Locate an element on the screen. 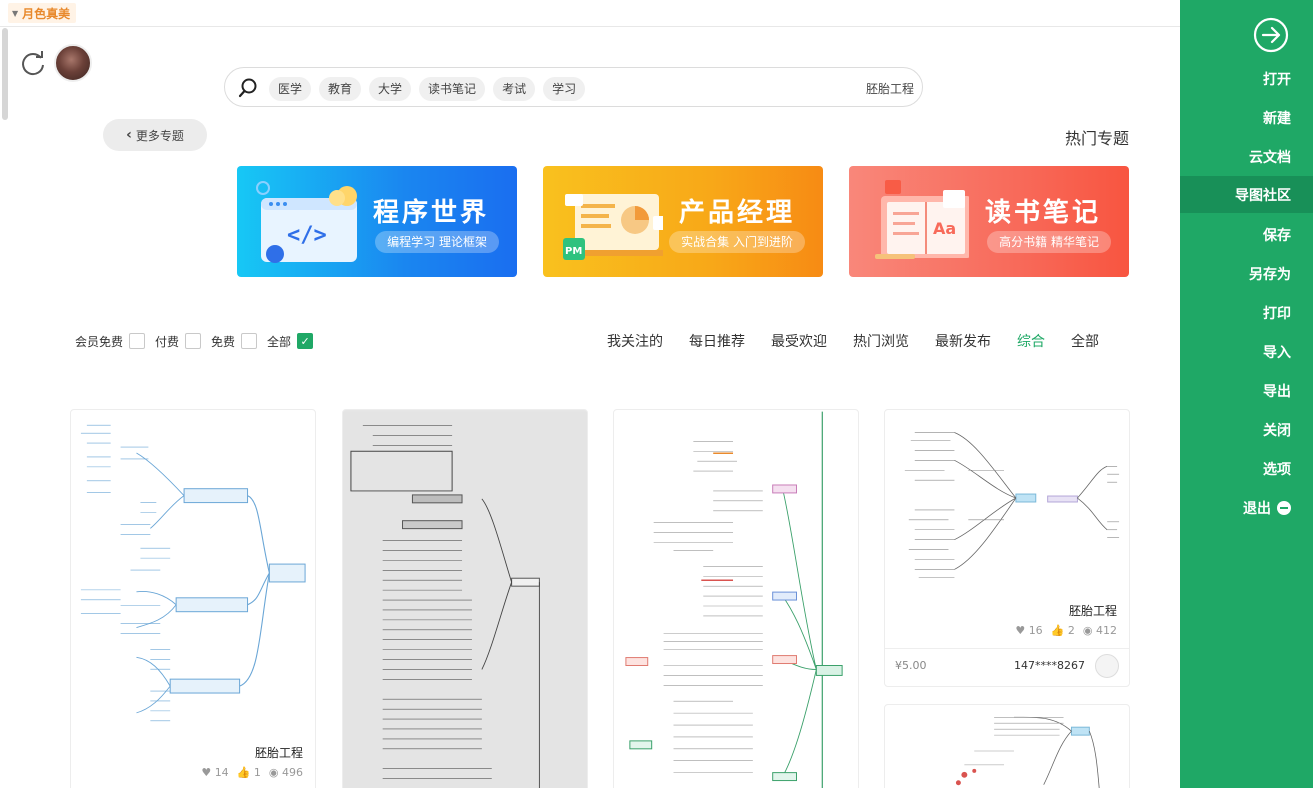 This screenshot has width=1313, height=788. search-tag: 读书笔记 is located at coordinates (452, 89).